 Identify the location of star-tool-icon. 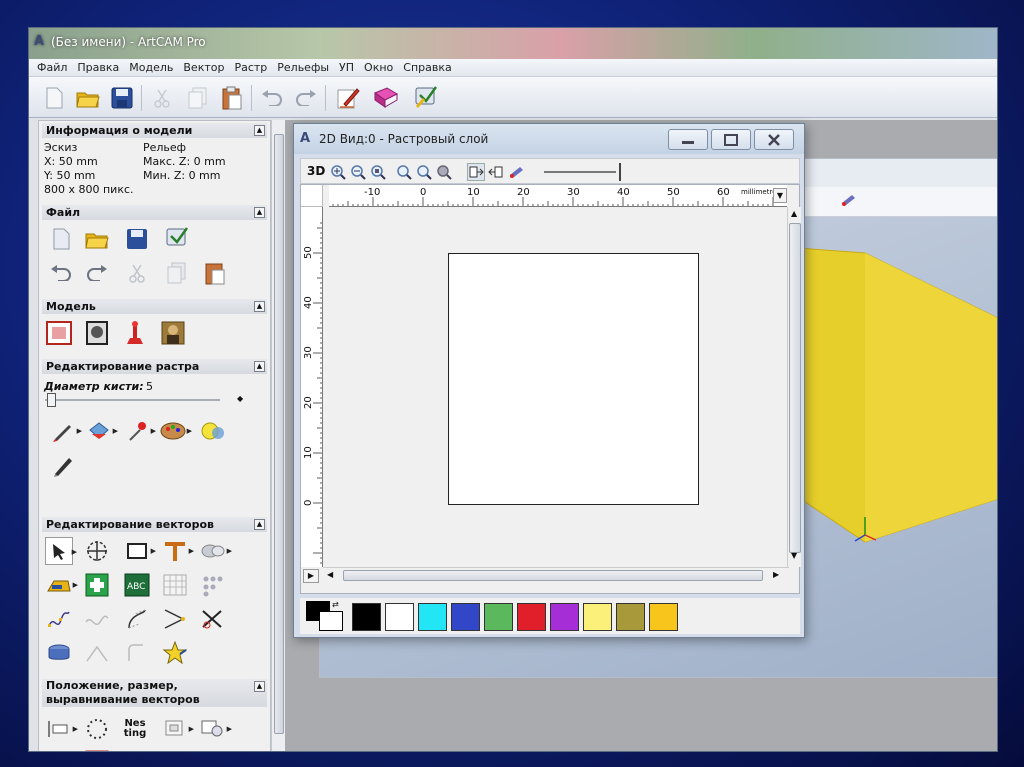
(175, 653).